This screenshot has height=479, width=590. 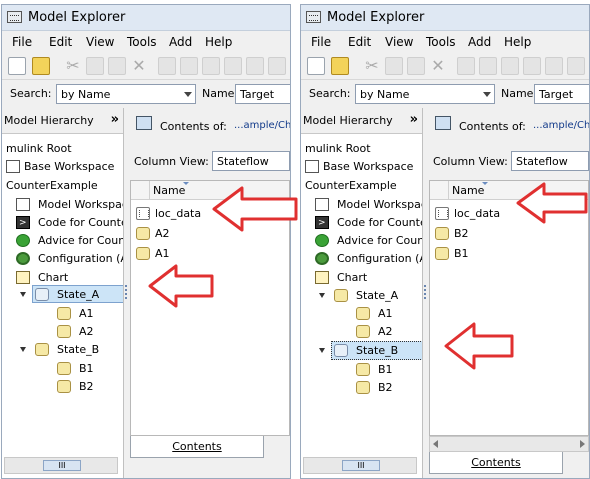 What do you see at coordinates (509, 444) in the screenshot?
I see `horizontal-scrollbar` at bounding box center [509, 444].